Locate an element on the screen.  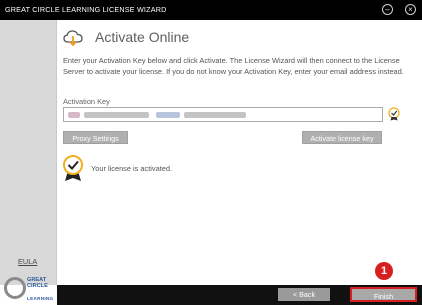
step-annotation-badge: 1 is located at coordinates (384, 271).